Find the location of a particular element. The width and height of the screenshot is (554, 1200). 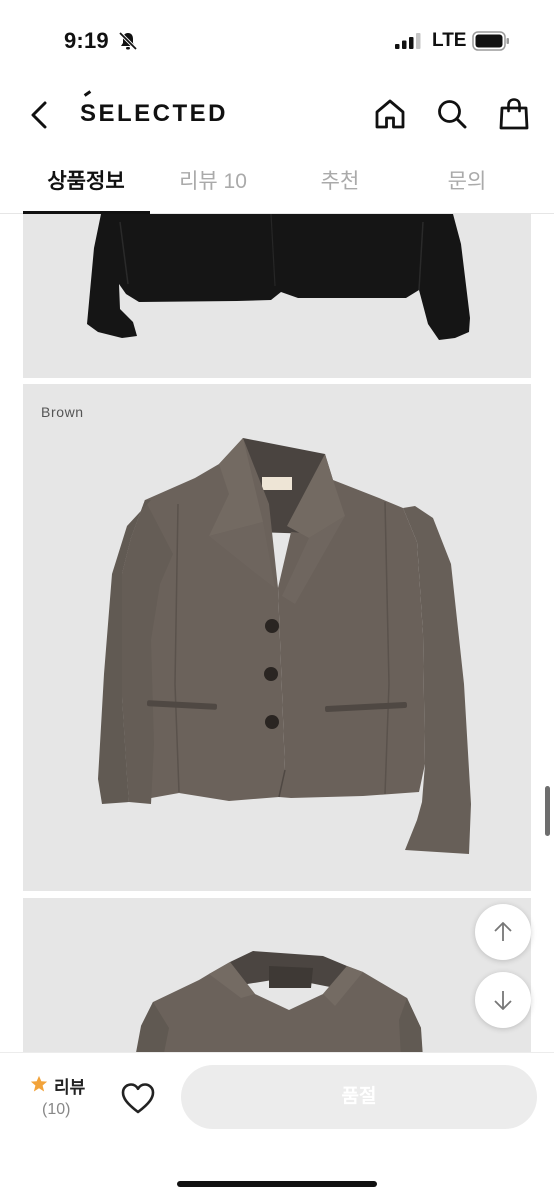

product-tabs: 상품정보 리뷰 10 추천 문의 is located at coordinates (277, 182).